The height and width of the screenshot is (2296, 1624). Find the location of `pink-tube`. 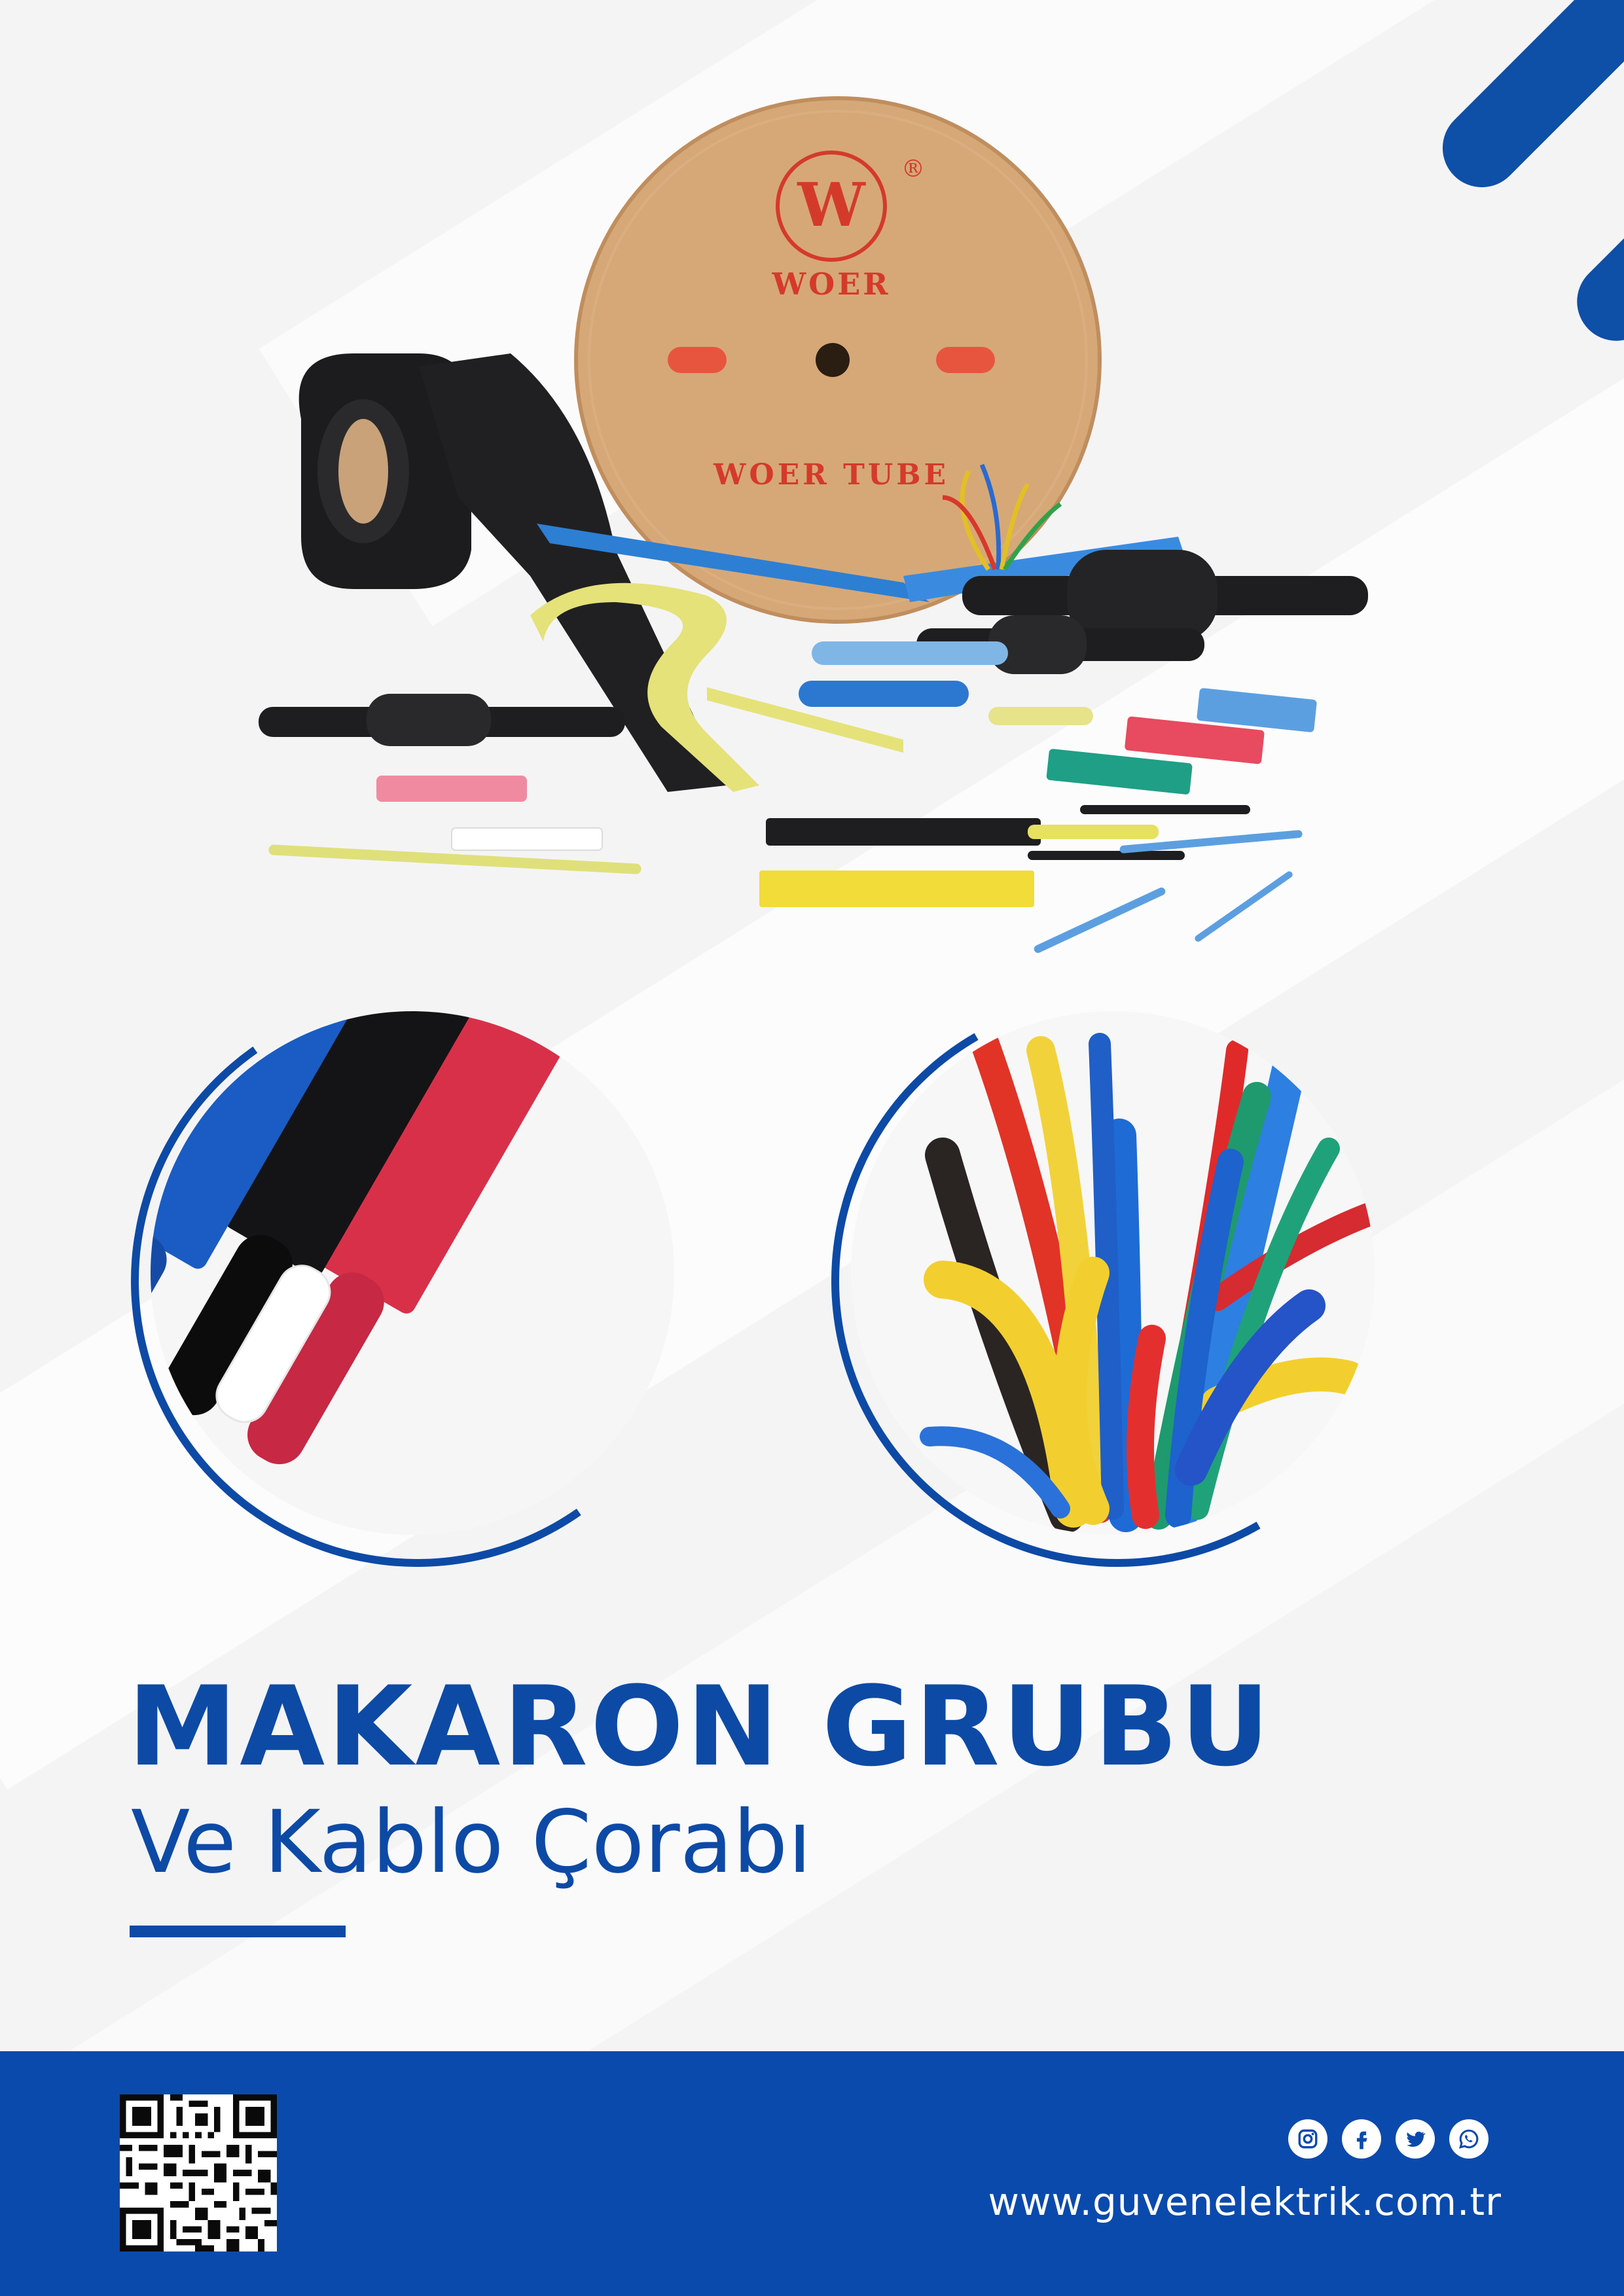

pink-tube is located at coordinates (451, 789).